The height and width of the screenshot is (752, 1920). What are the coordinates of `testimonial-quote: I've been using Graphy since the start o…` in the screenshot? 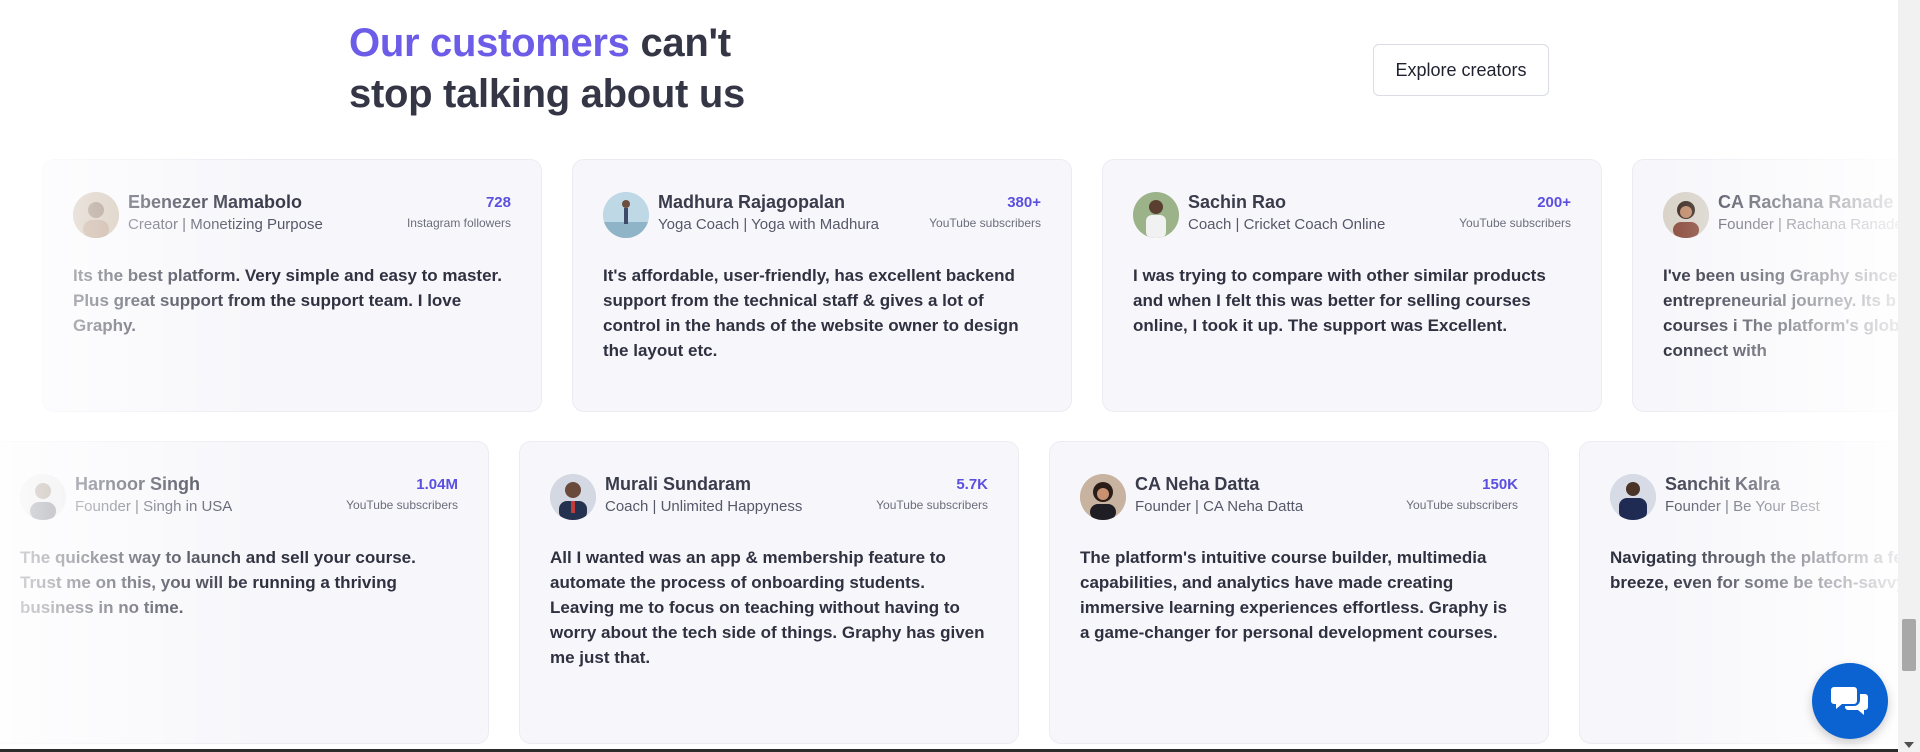 It's located at (1780, 313).